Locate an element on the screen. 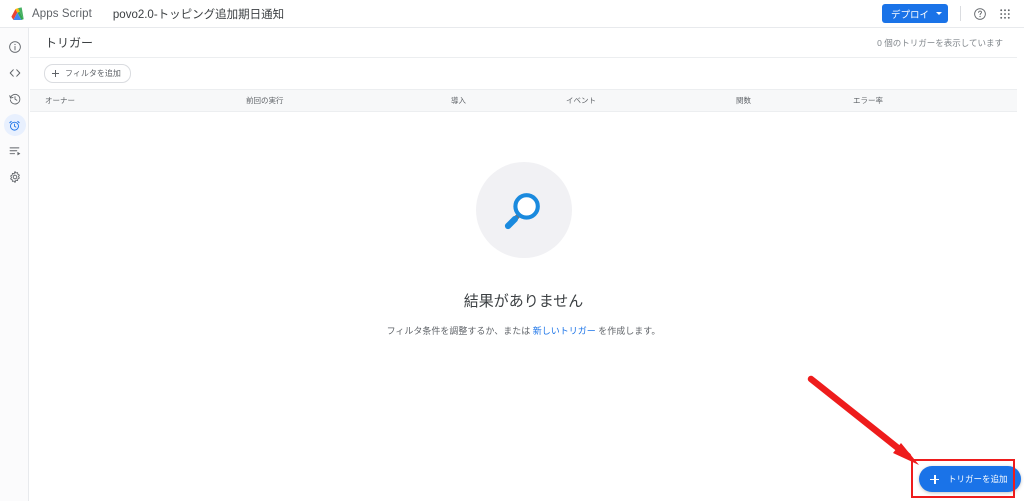 This screenshot has height=501, width=1024. empty-state-description-prefix: フィルタ条件を調整するか、または is located at coordinates (459, 331).